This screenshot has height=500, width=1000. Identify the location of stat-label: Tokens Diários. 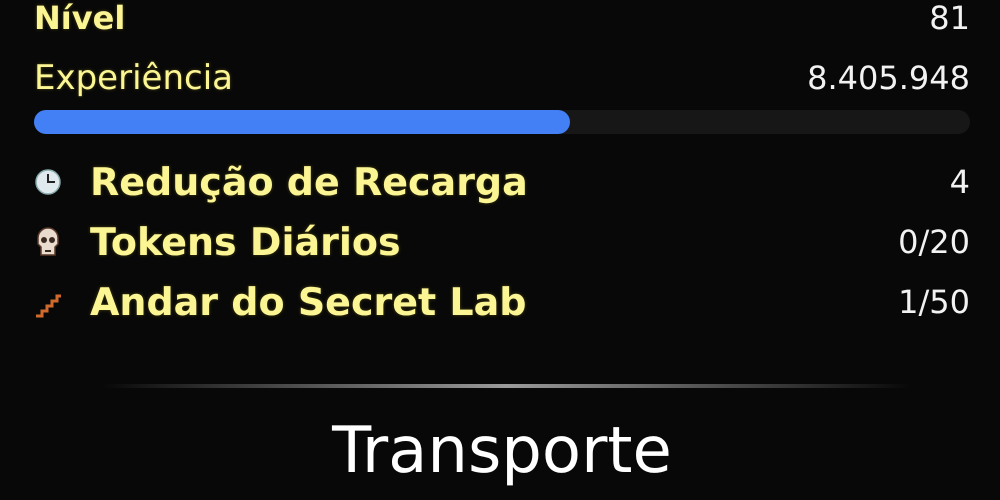
(245, 242).